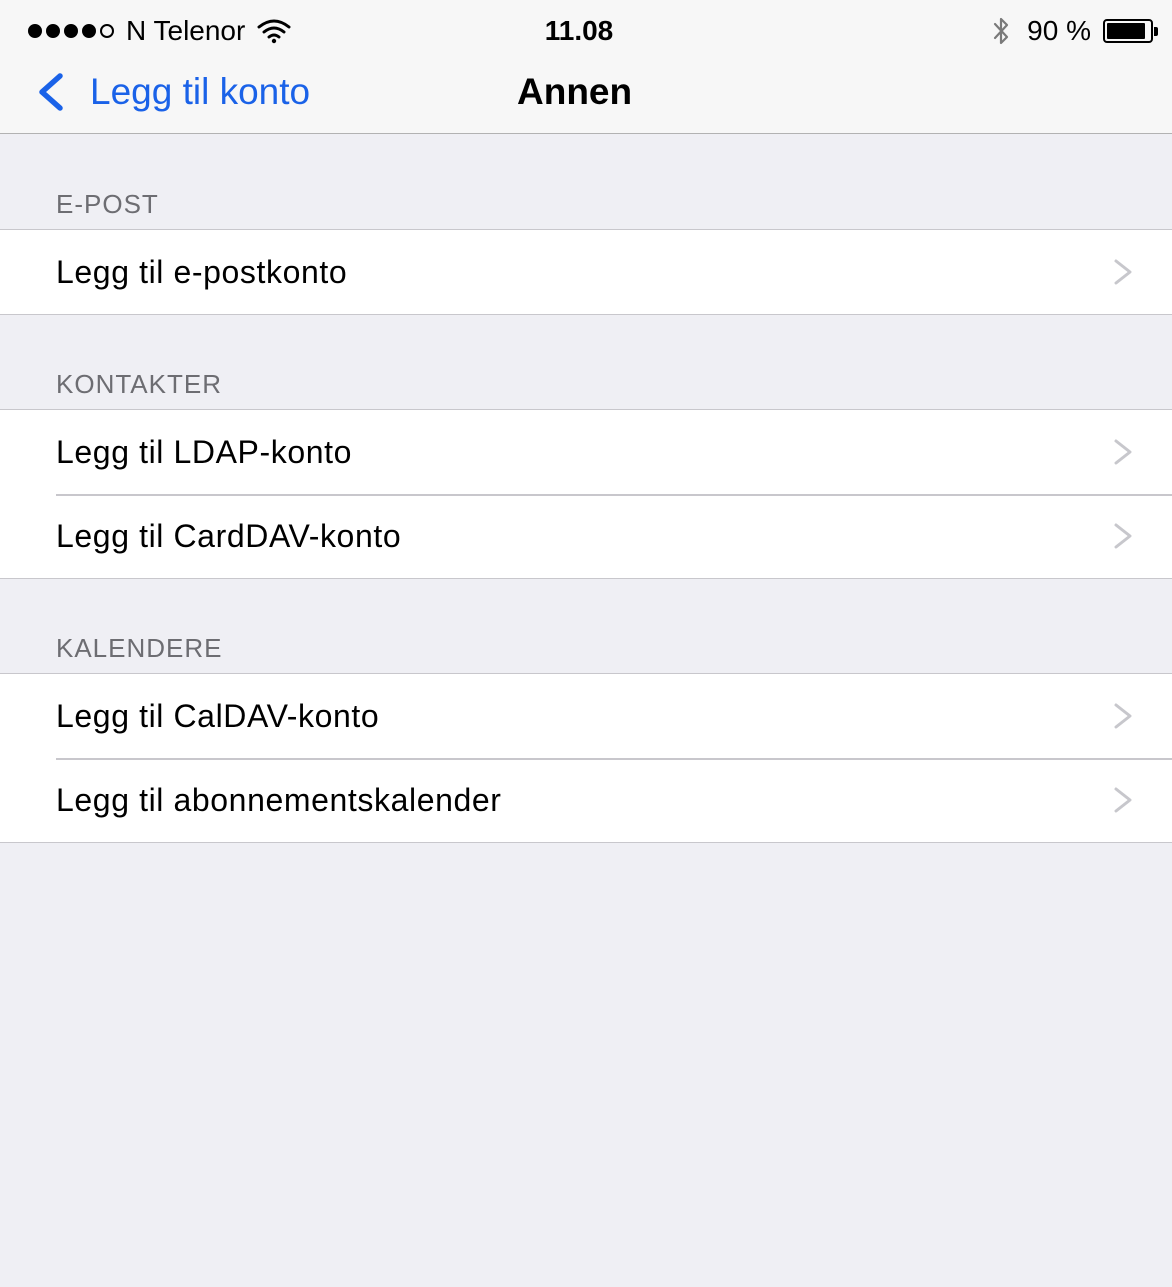 Image resolution: width=1172 pixels, height=1287 pixels. I want to click on back-button: Legg til konto, so click(170, 92).